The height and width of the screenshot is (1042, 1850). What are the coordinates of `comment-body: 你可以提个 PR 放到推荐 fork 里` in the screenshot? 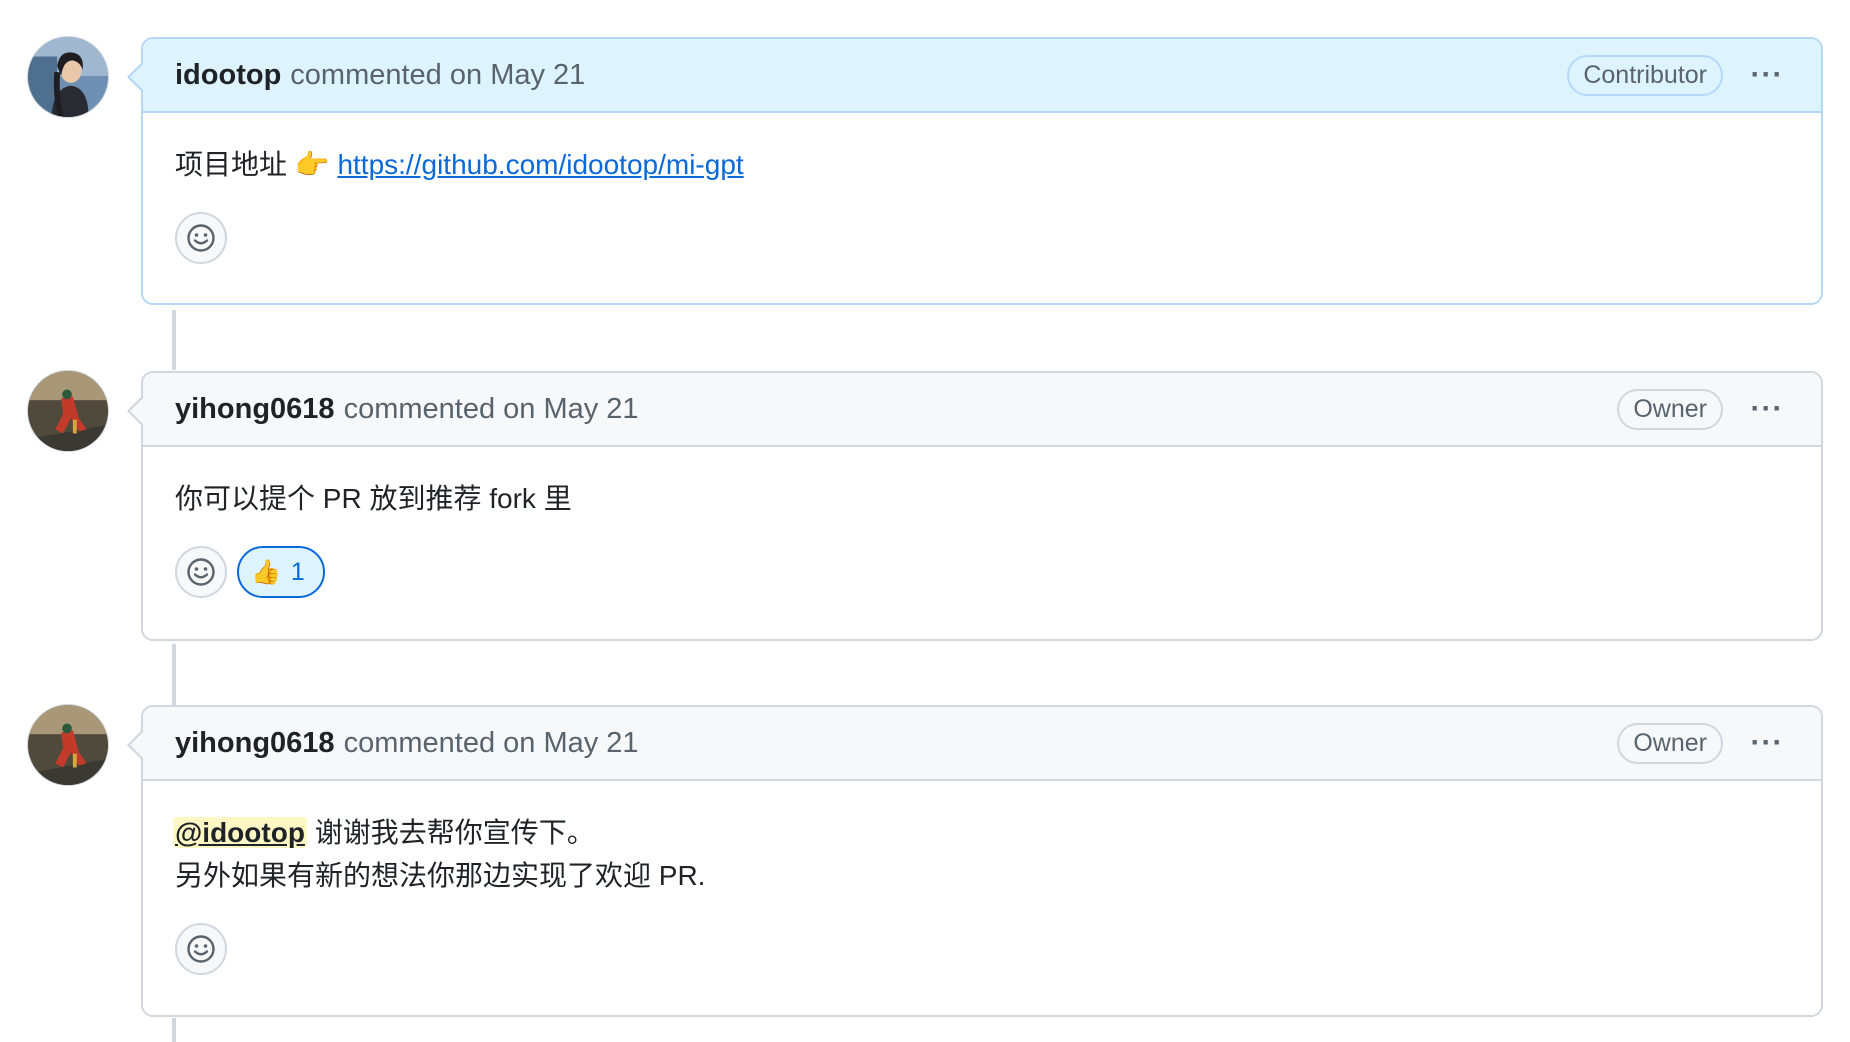 It's located at (982, 496).